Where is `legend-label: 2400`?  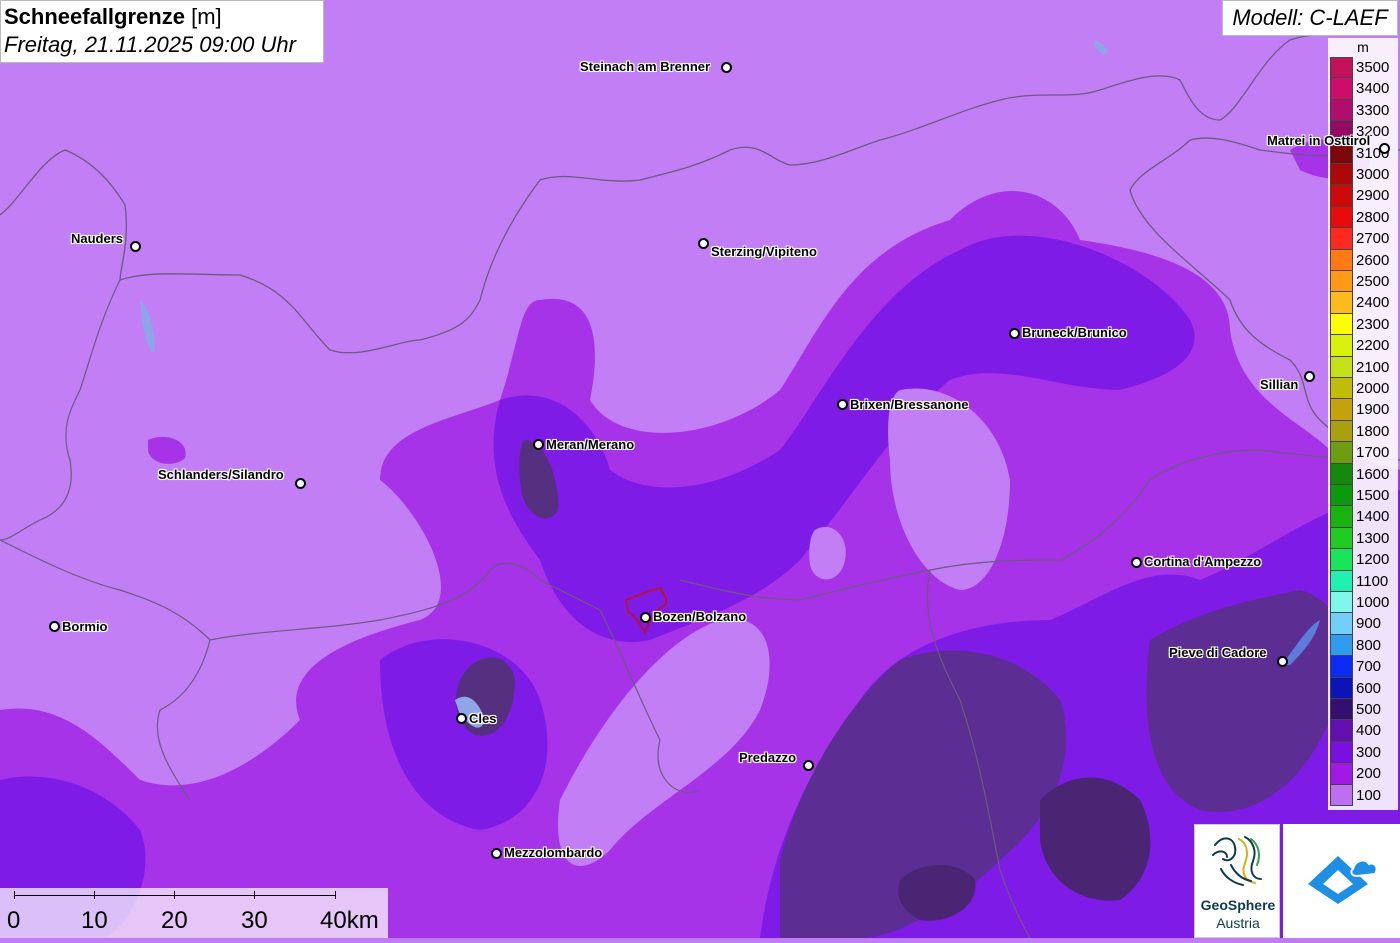
legend-label: 2400 is located at coordinates (1373, 303).